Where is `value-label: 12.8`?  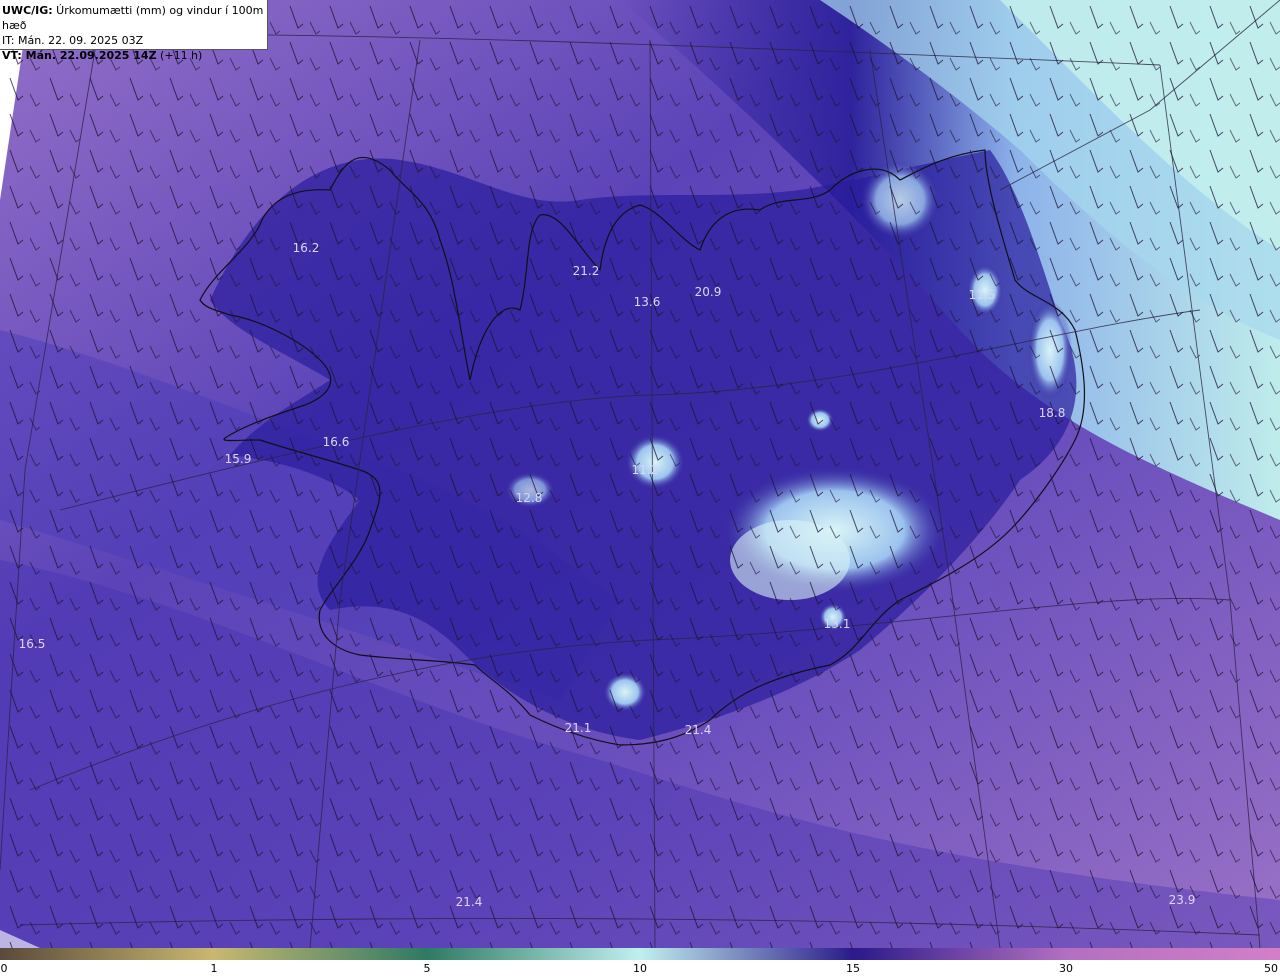 value-label: 12.8 is located at coordinates (529, 498).